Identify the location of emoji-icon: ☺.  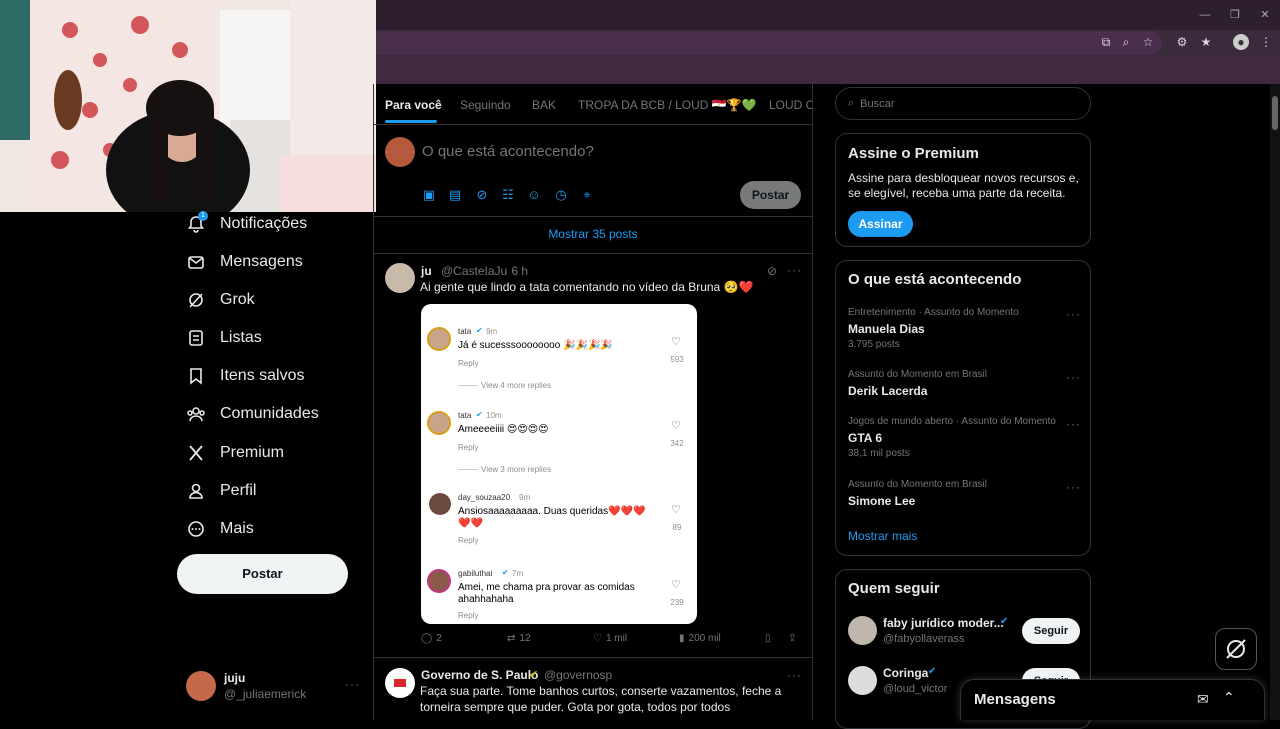
(534, 195).